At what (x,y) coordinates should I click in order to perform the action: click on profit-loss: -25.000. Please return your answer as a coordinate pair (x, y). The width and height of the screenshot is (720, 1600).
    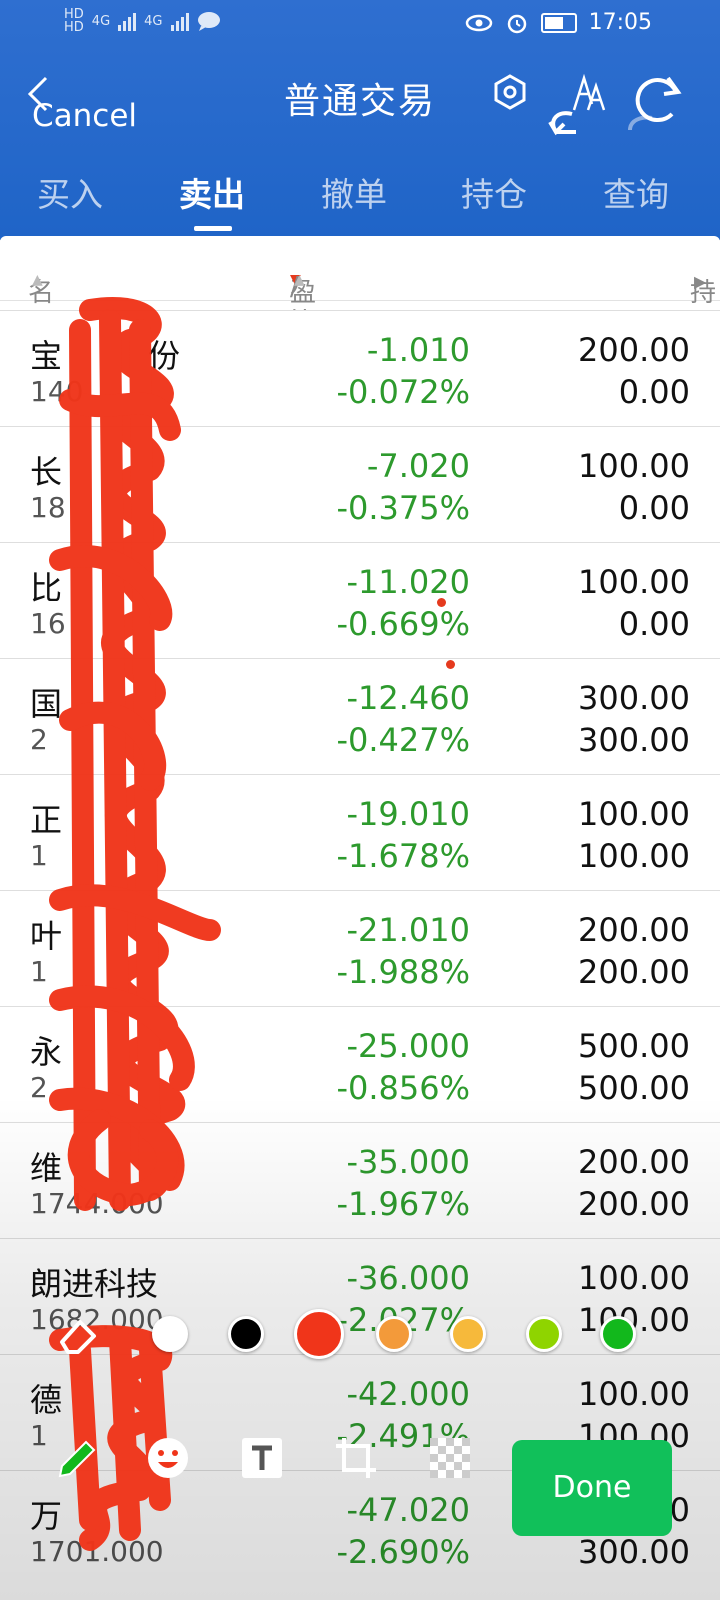
    Looking at the image, I should click on (408, 1046).